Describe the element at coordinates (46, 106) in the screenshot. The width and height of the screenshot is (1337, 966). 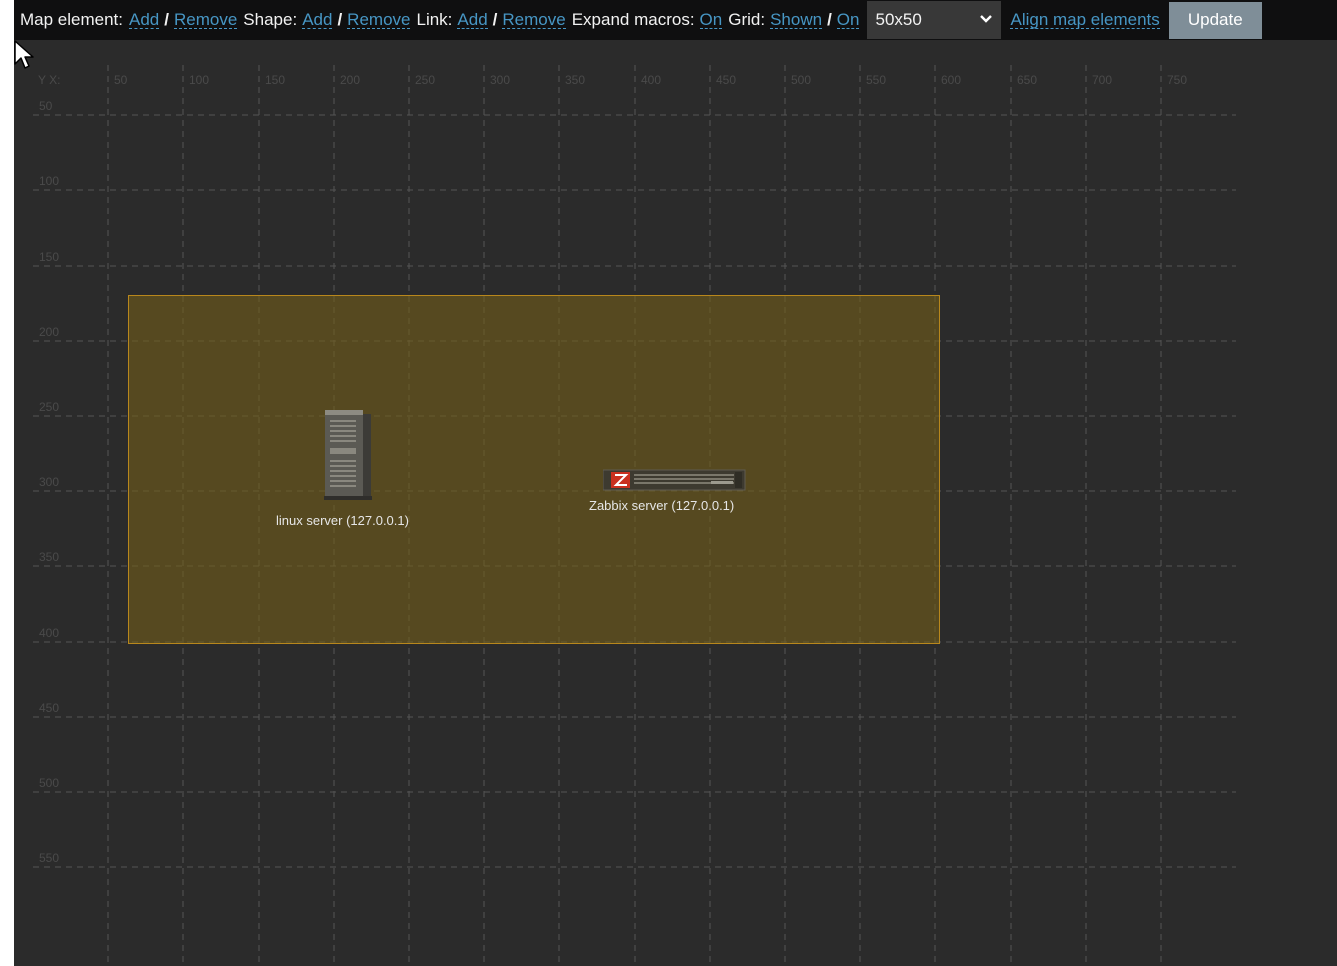
I see `grid-y-tick-label: 50` at that location.